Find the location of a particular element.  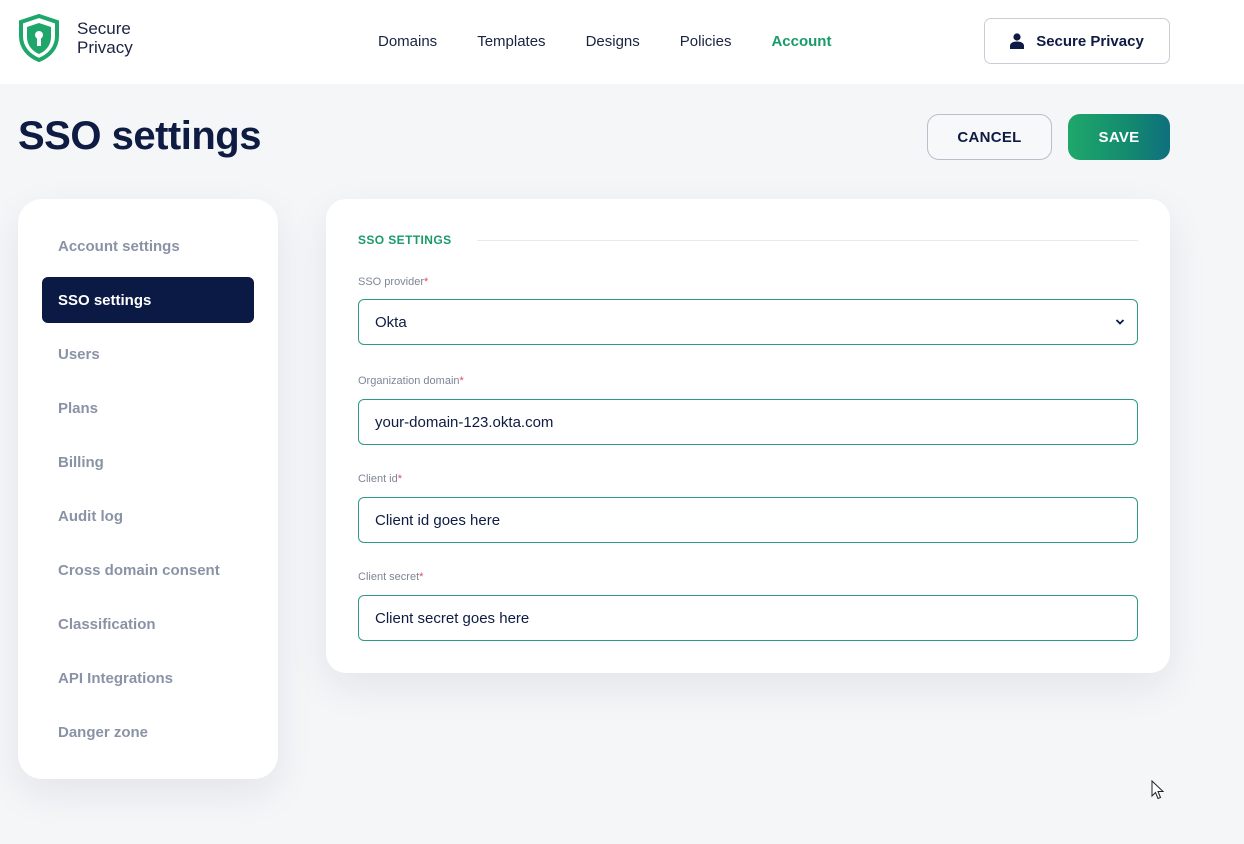

client-secret-input is located at coordinates (756, 618).